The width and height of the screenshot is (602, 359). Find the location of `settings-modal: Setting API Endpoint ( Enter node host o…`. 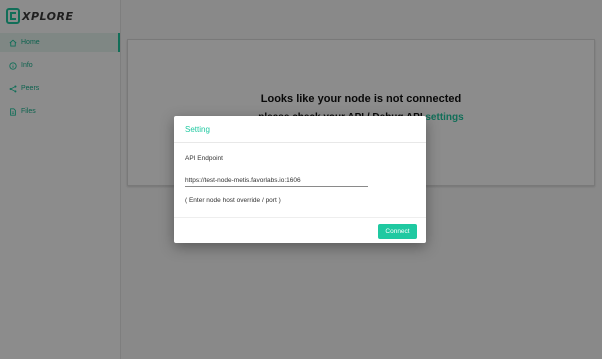

settings-modal: Setting API Endpoint ( Enter node host o… is located at coordinates (300, 179).